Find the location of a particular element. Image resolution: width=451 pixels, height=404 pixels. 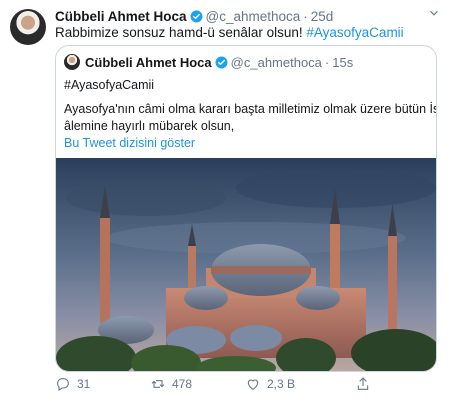

quoted-author-handle: @c_ahmethoca is located at coordinates (276, 62).